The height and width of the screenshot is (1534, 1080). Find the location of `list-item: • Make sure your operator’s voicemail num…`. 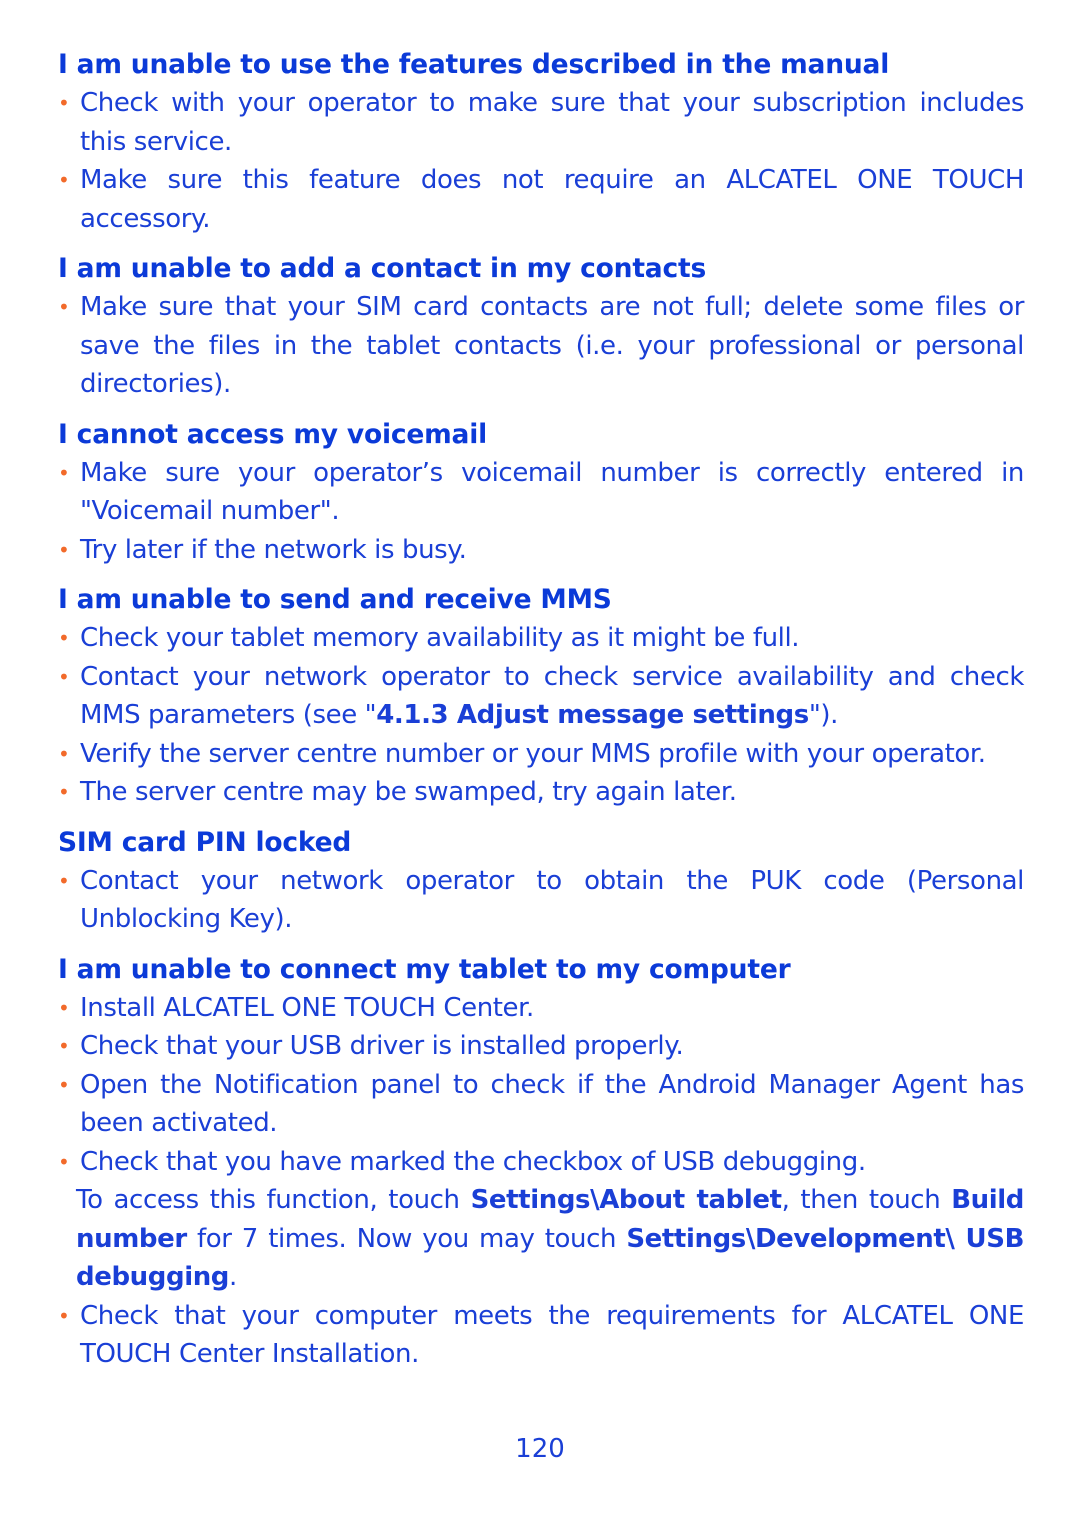

list-item: • Make sure your operator’s voicemail num… is located at coordinates (541, 492).